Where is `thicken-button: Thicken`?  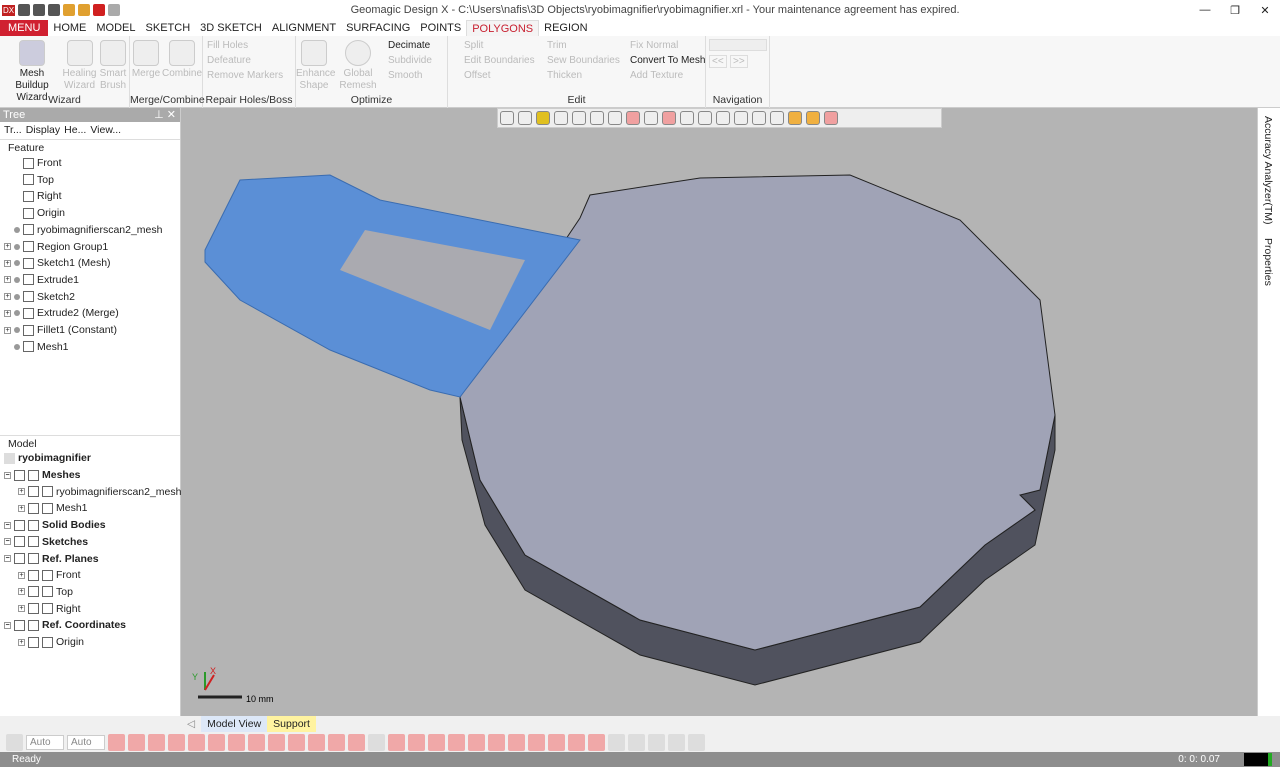
thicken-button: Thicken is located at coordinates (564, 75).